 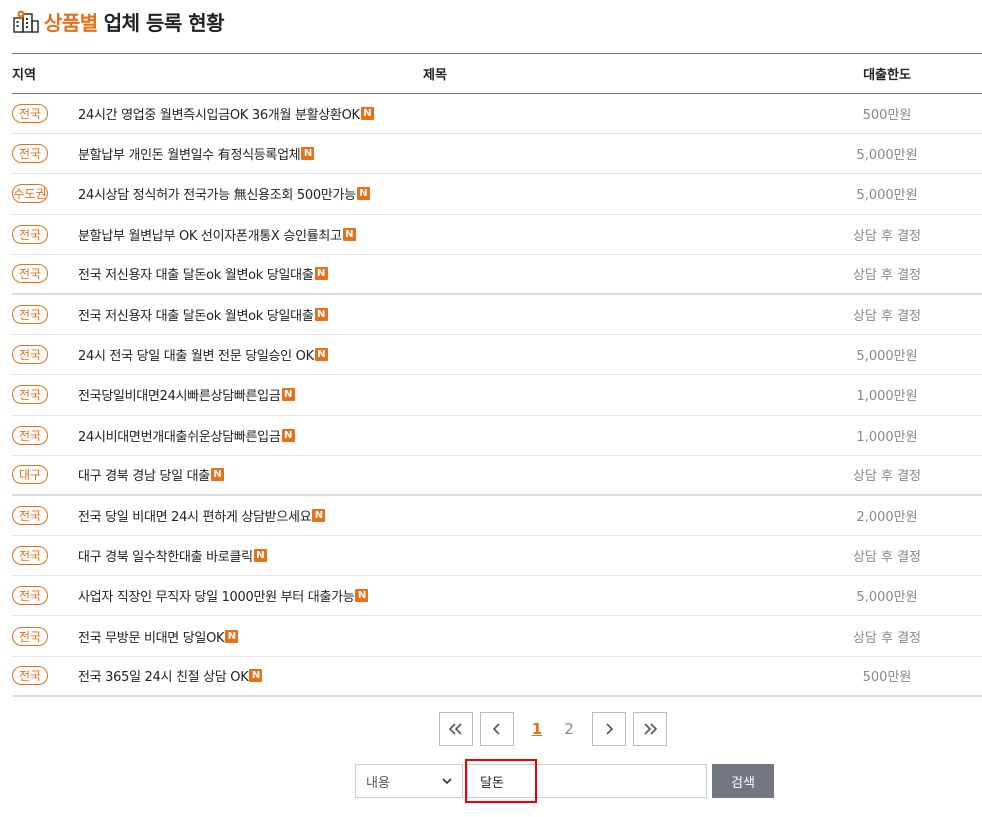 I want to click on first-page-button, so click(x=456, y=729).